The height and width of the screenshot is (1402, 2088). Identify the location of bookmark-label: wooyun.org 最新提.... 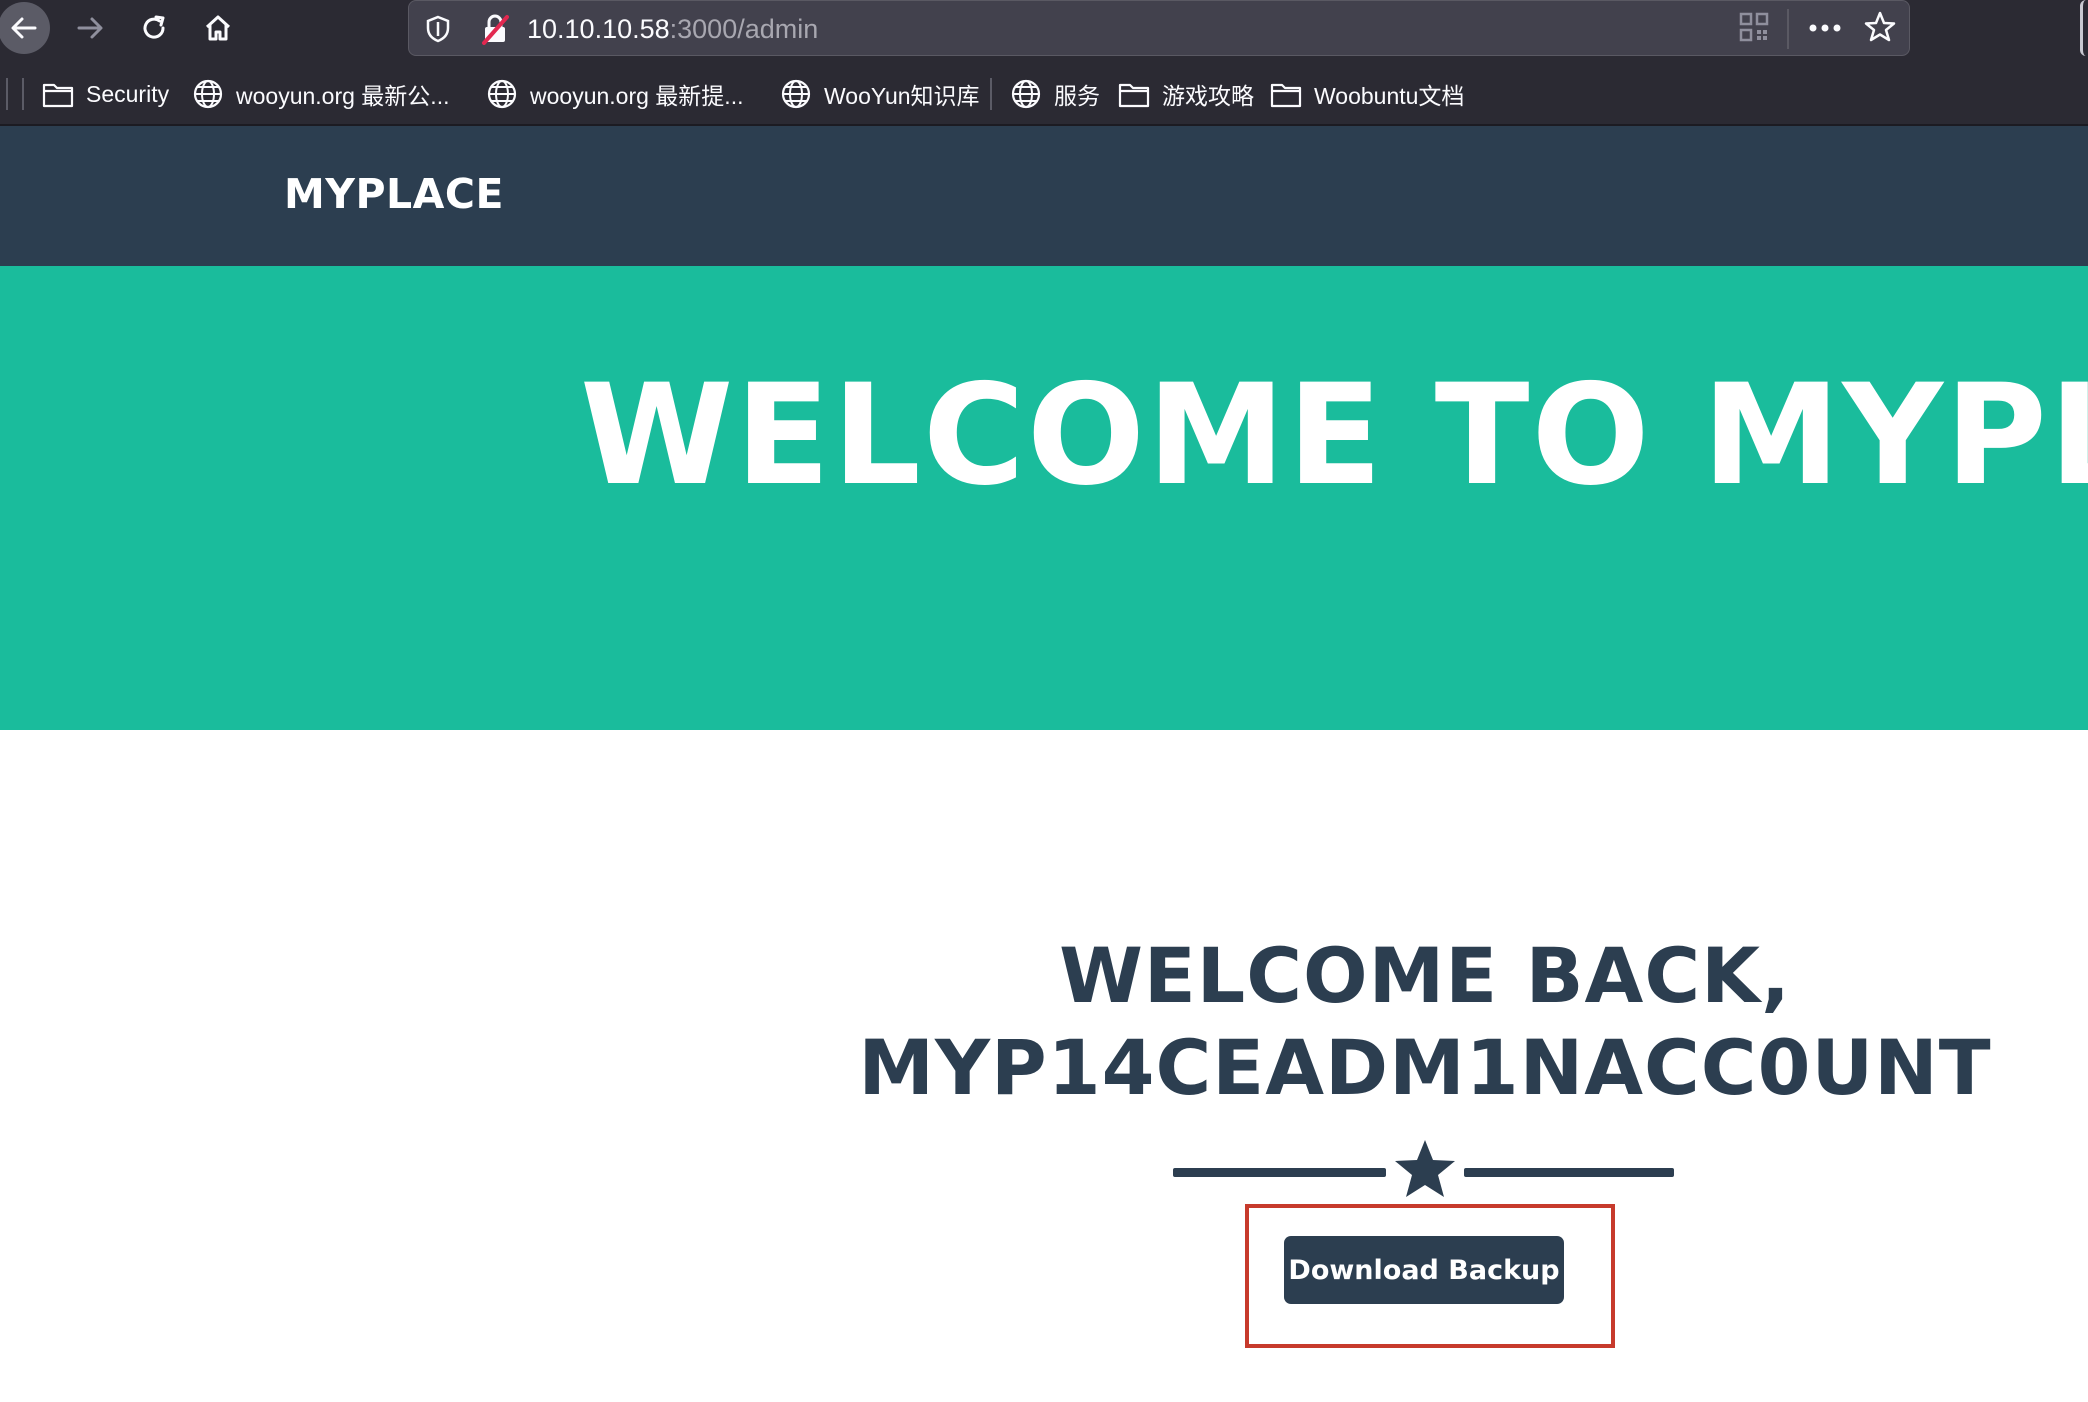
(637, 96).